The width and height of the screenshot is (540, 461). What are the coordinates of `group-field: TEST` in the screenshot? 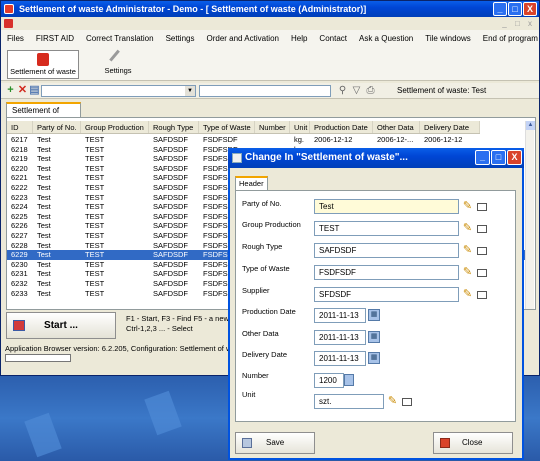 It's located at (386, 228).